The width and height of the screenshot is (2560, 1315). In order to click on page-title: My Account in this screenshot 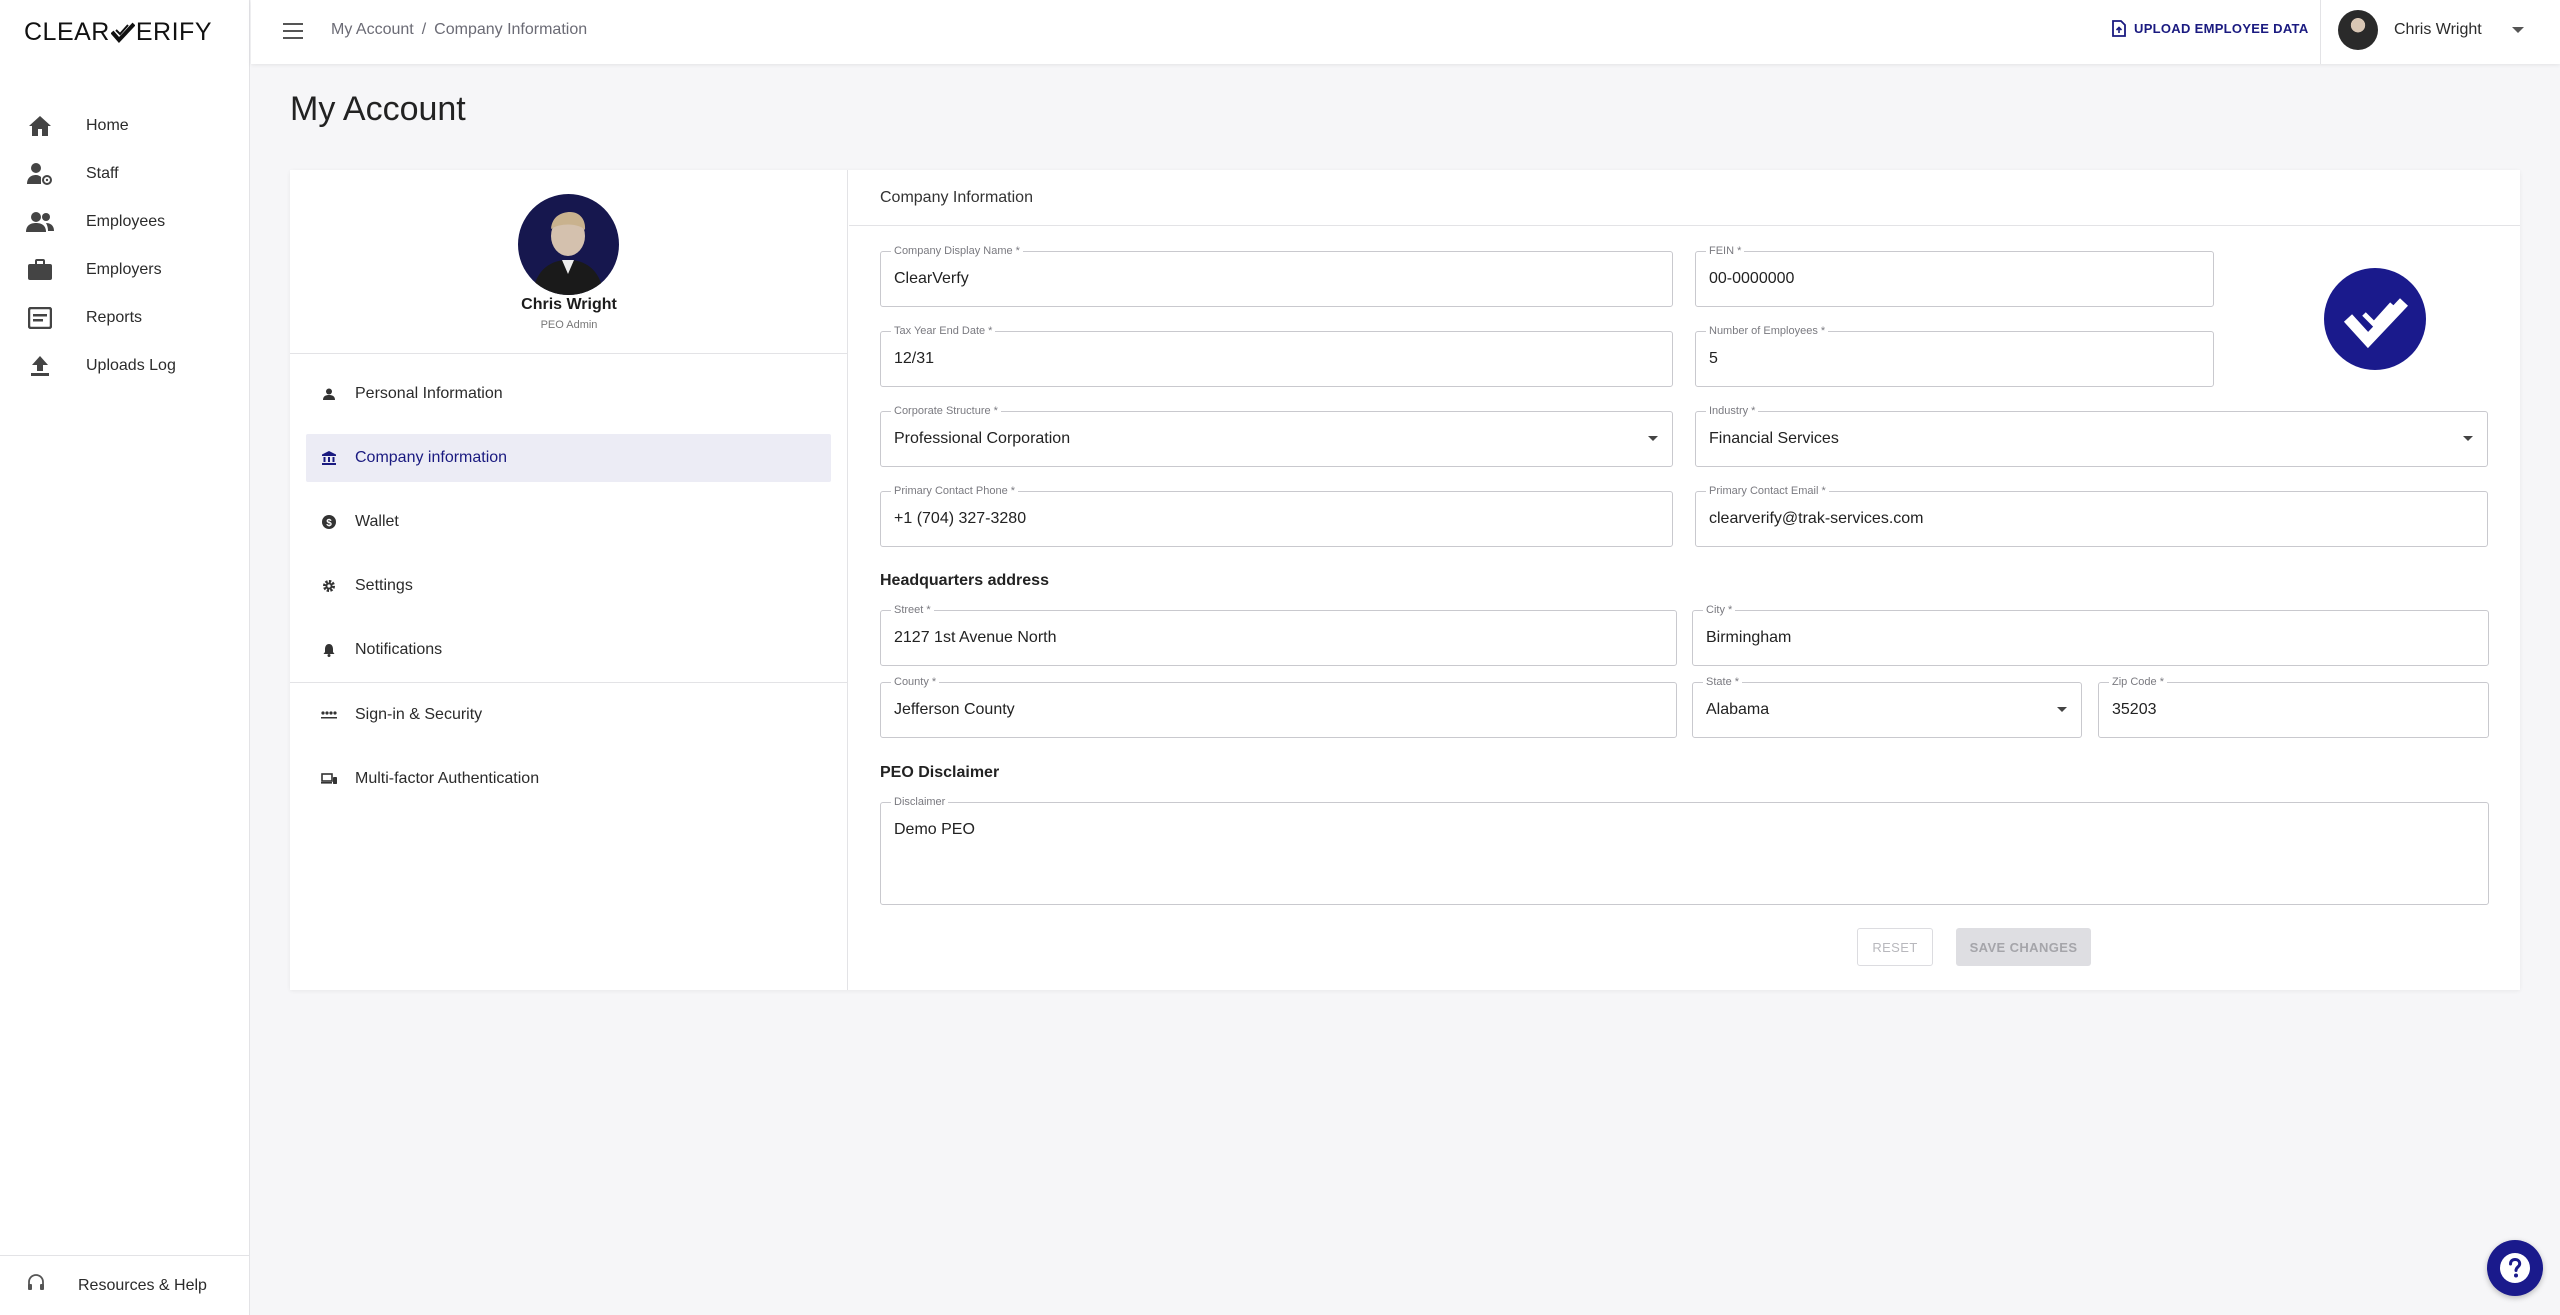, I will do `click(378, 109)`.